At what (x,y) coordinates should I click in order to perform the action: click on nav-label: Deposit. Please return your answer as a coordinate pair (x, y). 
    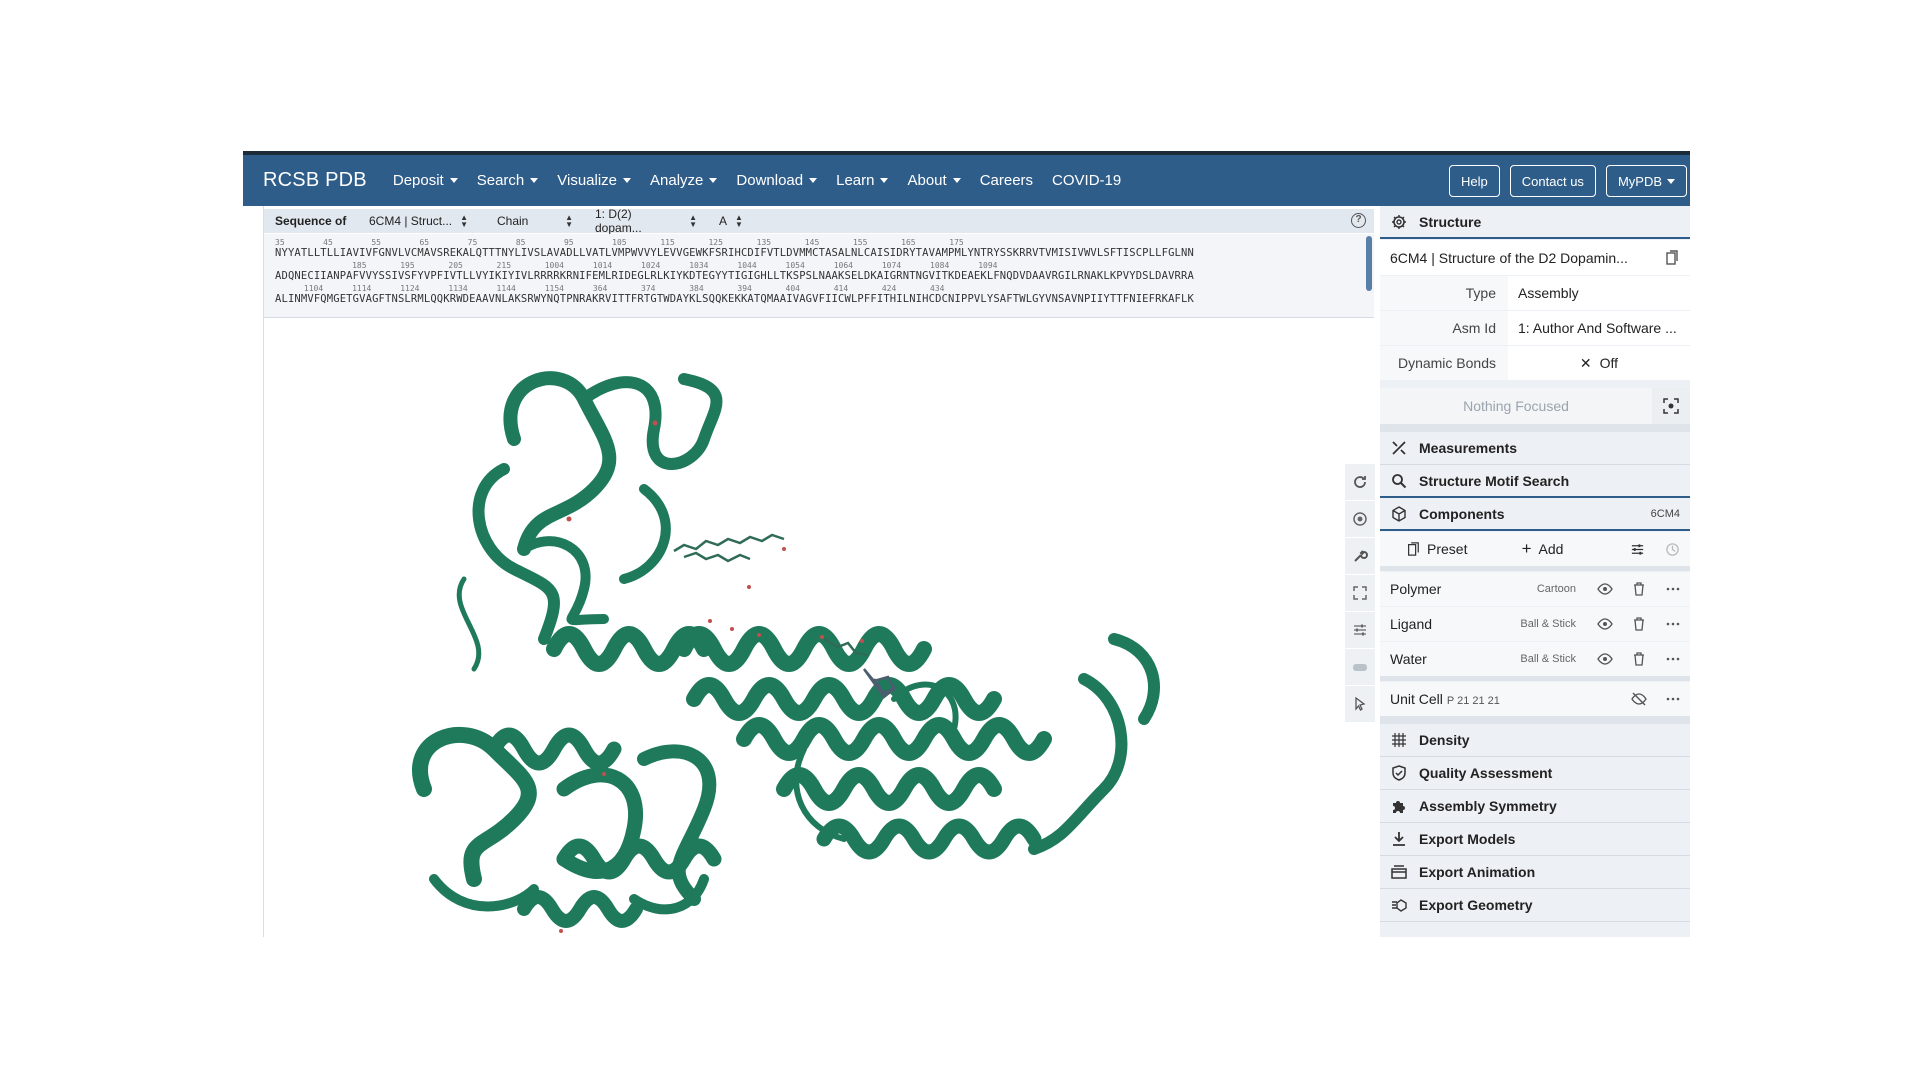
    Looking at the image, I should click on (418, 180).